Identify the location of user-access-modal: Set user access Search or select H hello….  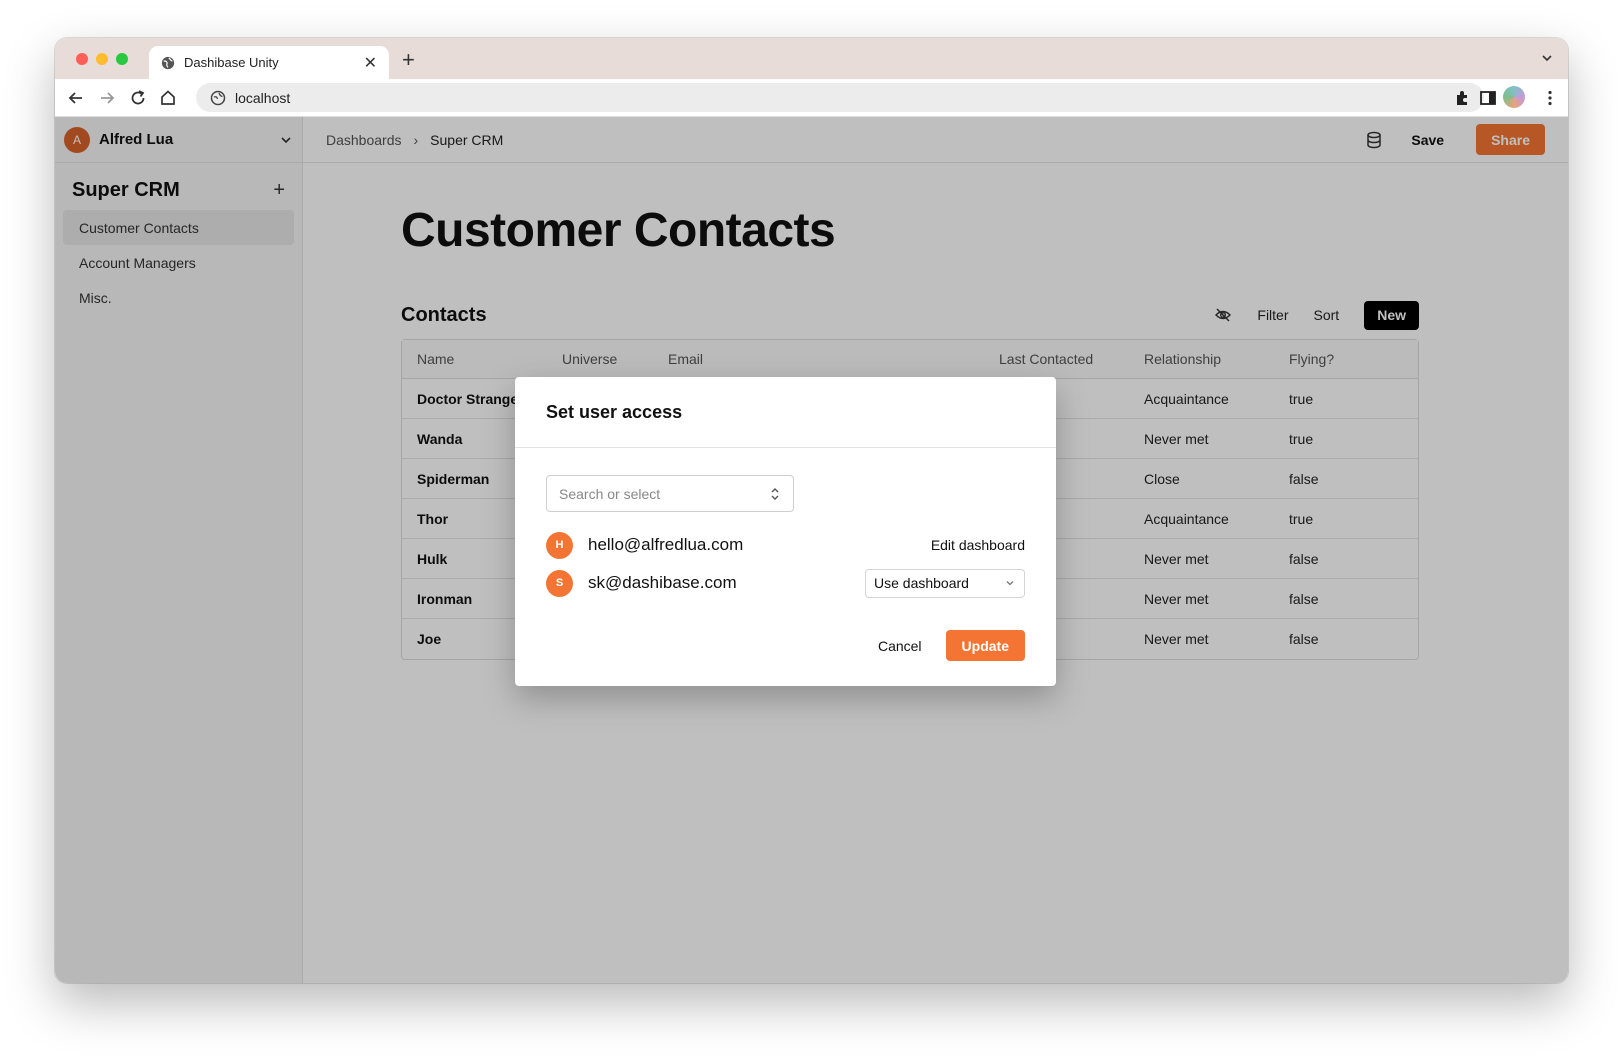
(785, 531).